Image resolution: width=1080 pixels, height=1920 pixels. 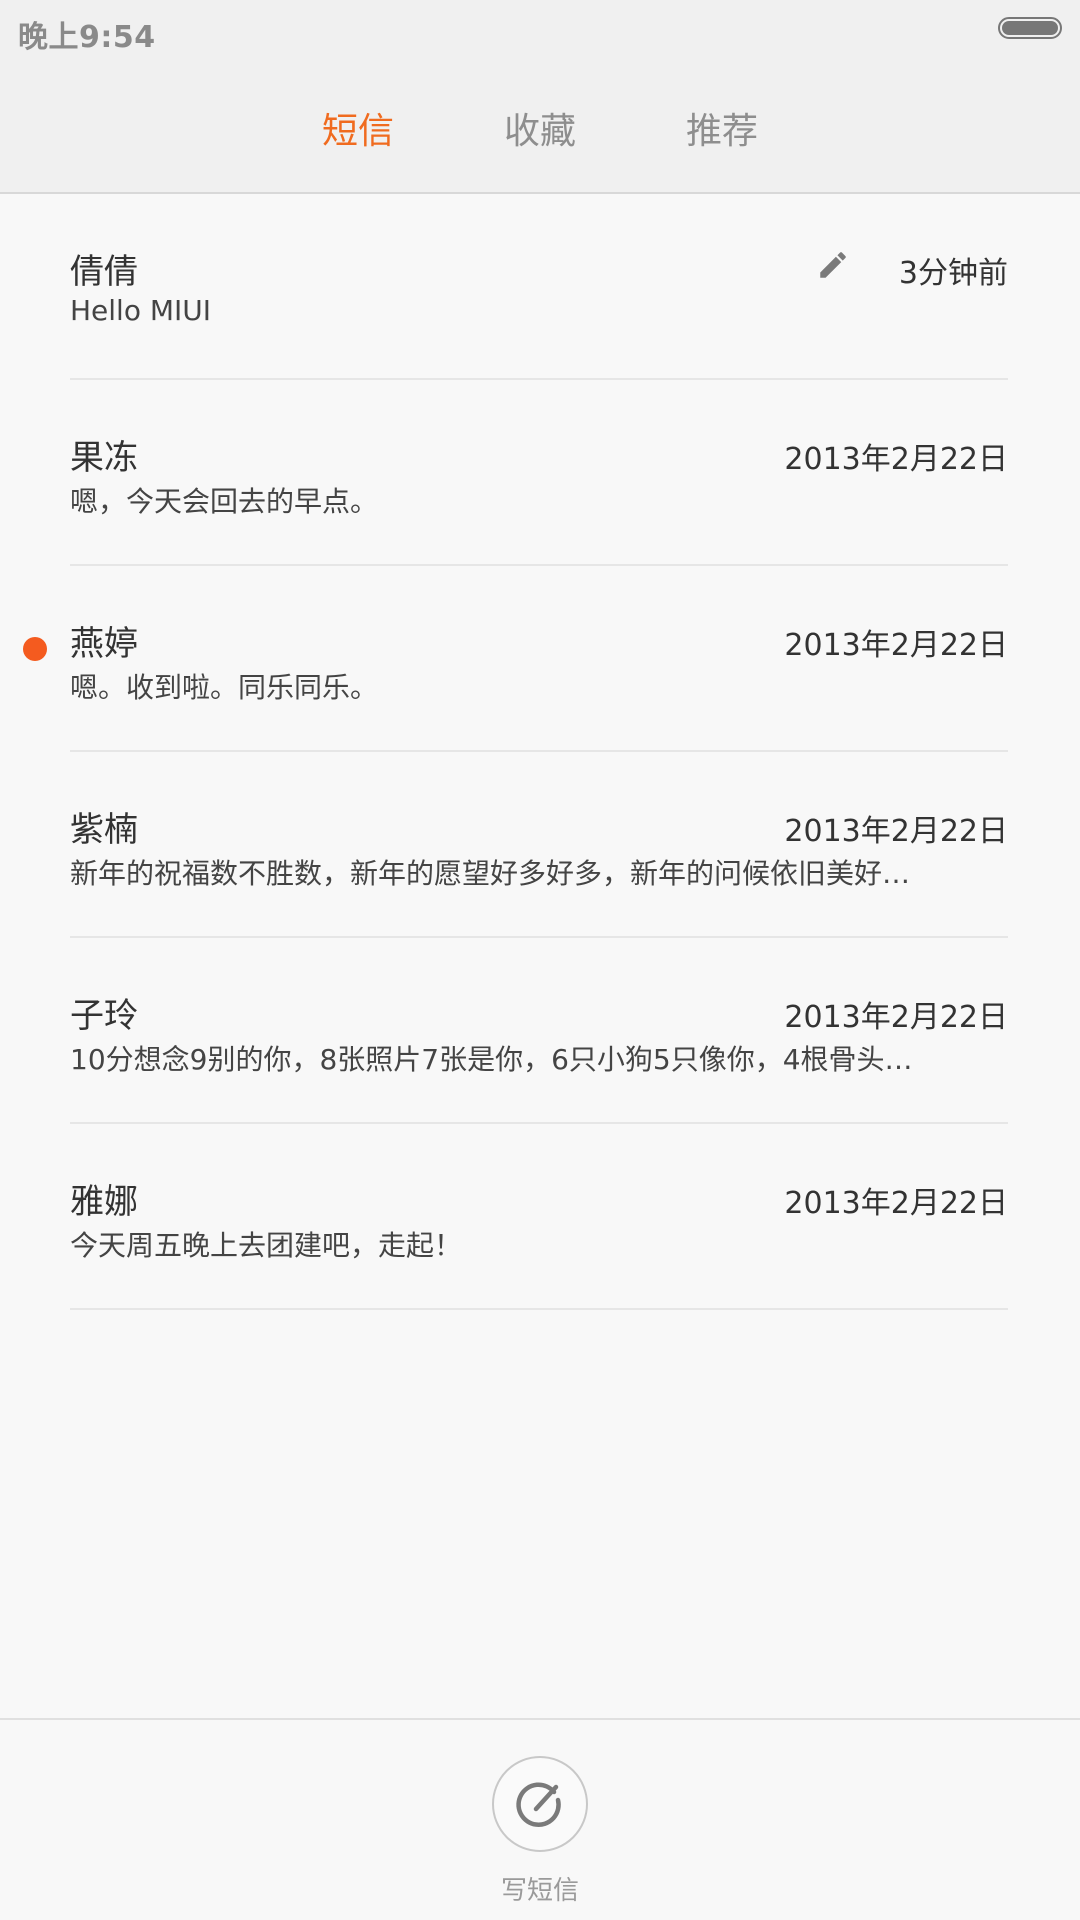 I want to click on compose-button, so click(x=540, y=1804).